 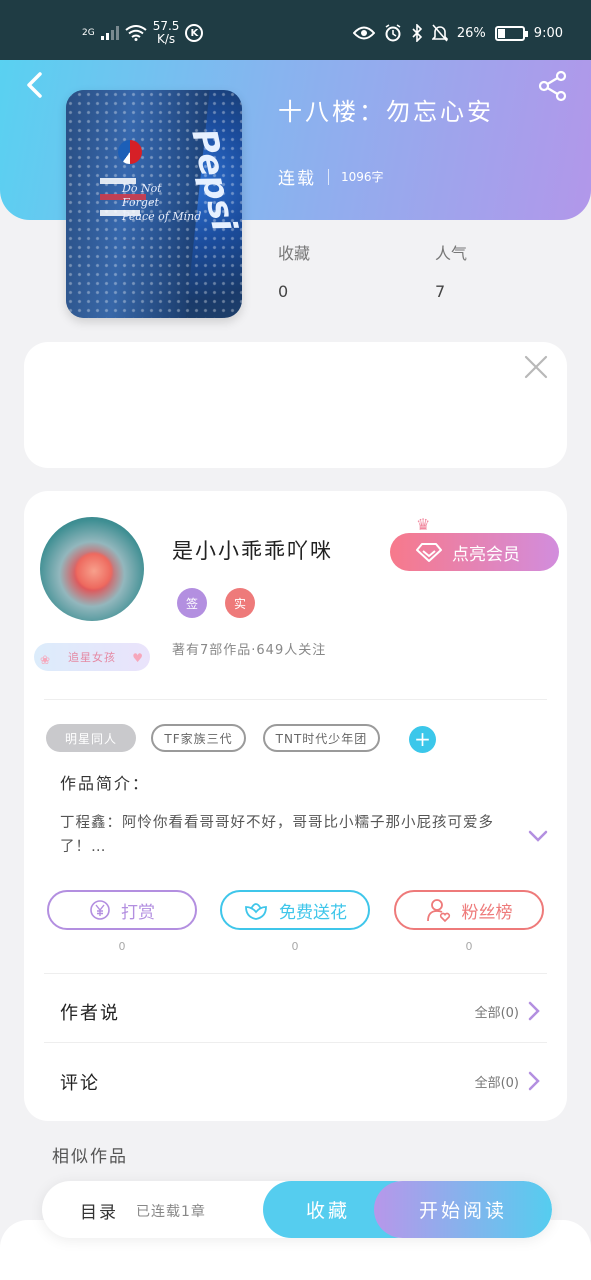 I want to click on status-left: 2G 57.5 K/s K, so click(x=143, y=32).